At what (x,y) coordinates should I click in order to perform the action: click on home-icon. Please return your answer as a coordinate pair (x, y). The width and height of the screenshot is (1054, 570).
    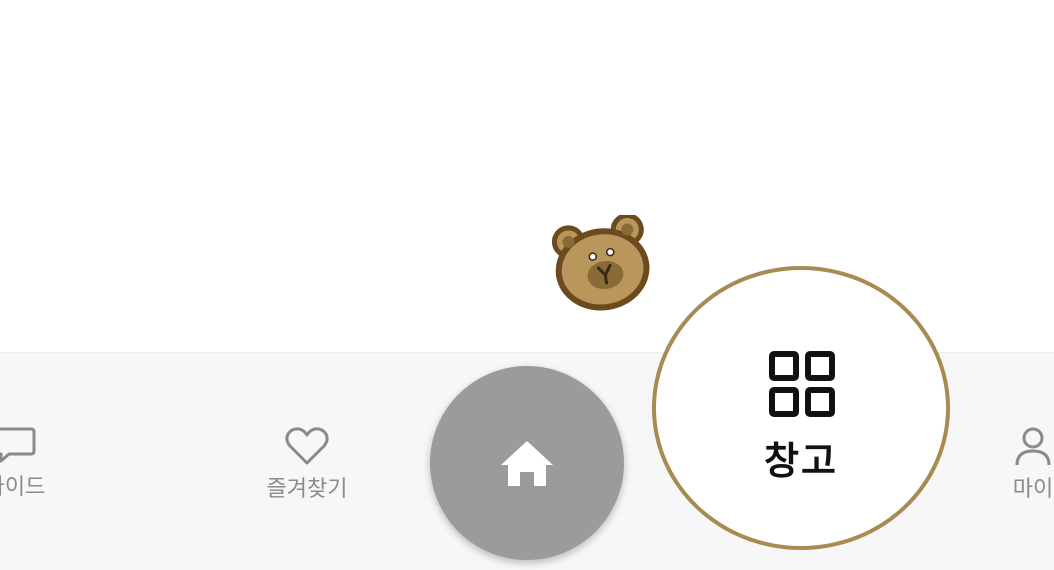
    Looking at the image, I should click on (527, 463).